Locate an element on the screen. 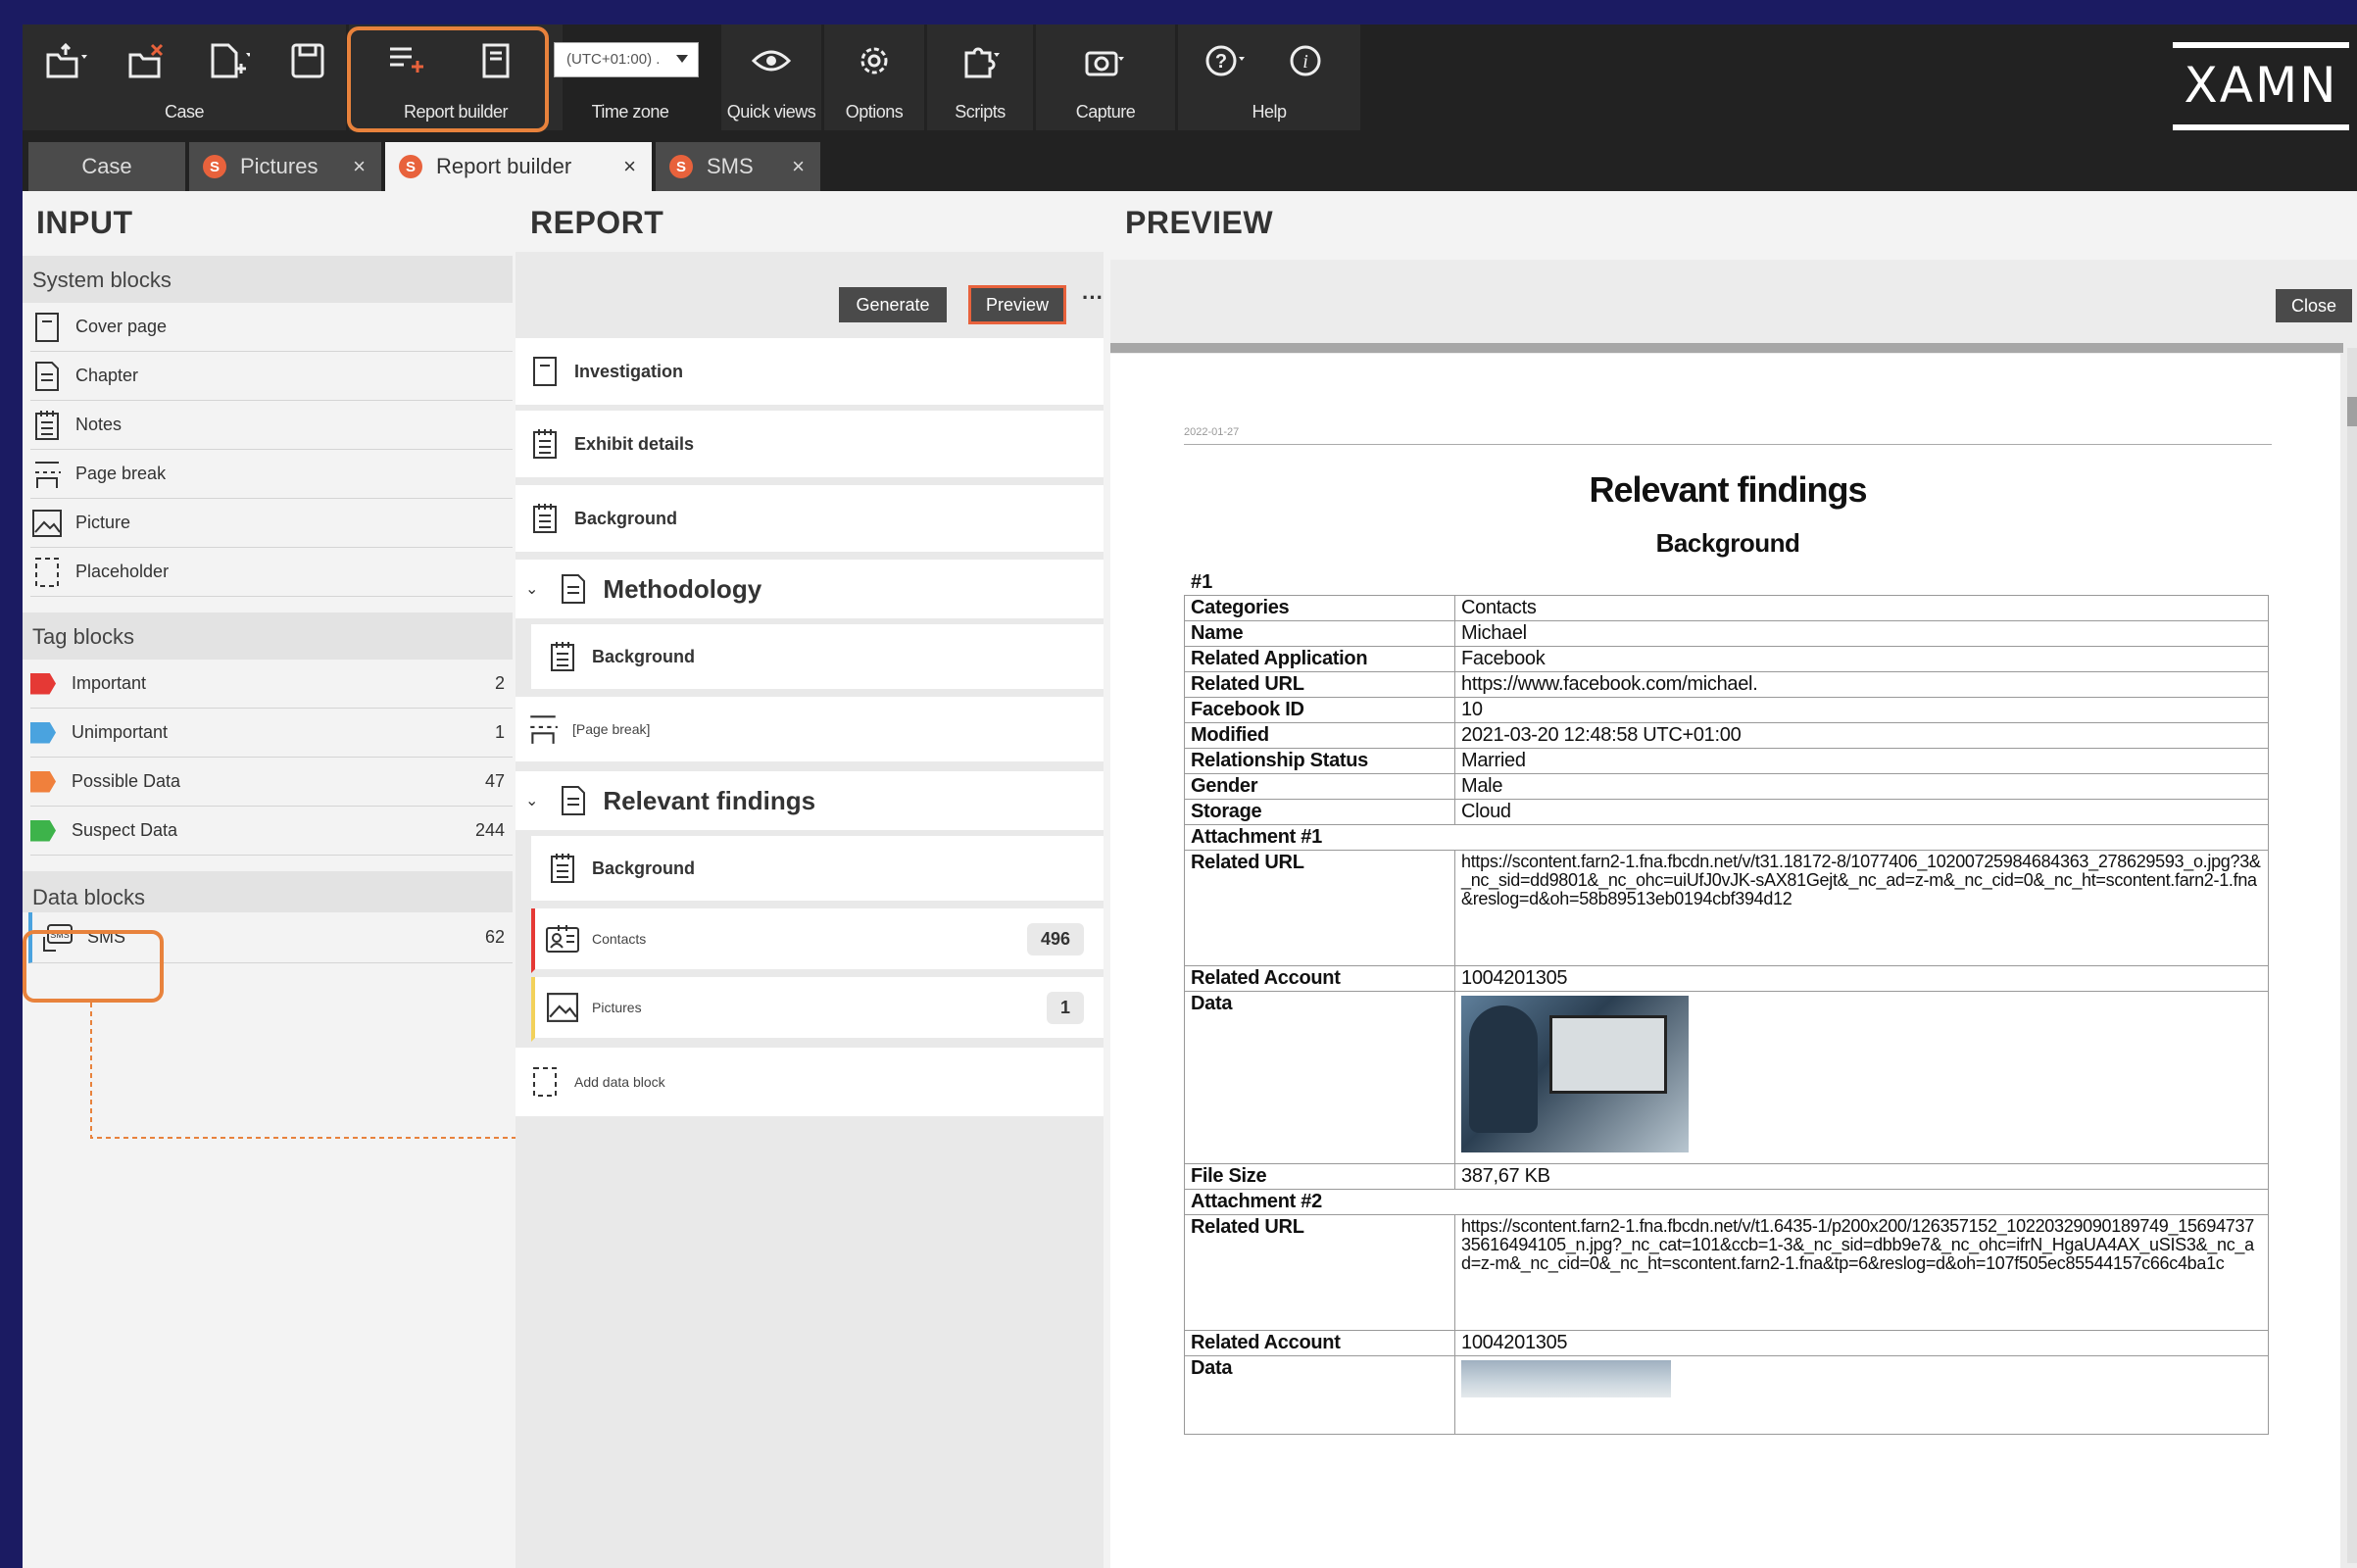 Image resolution: width=2357 pixels, height=1568 pixels. table-row: Storage Cloud is located at coordinates (1726, 812).